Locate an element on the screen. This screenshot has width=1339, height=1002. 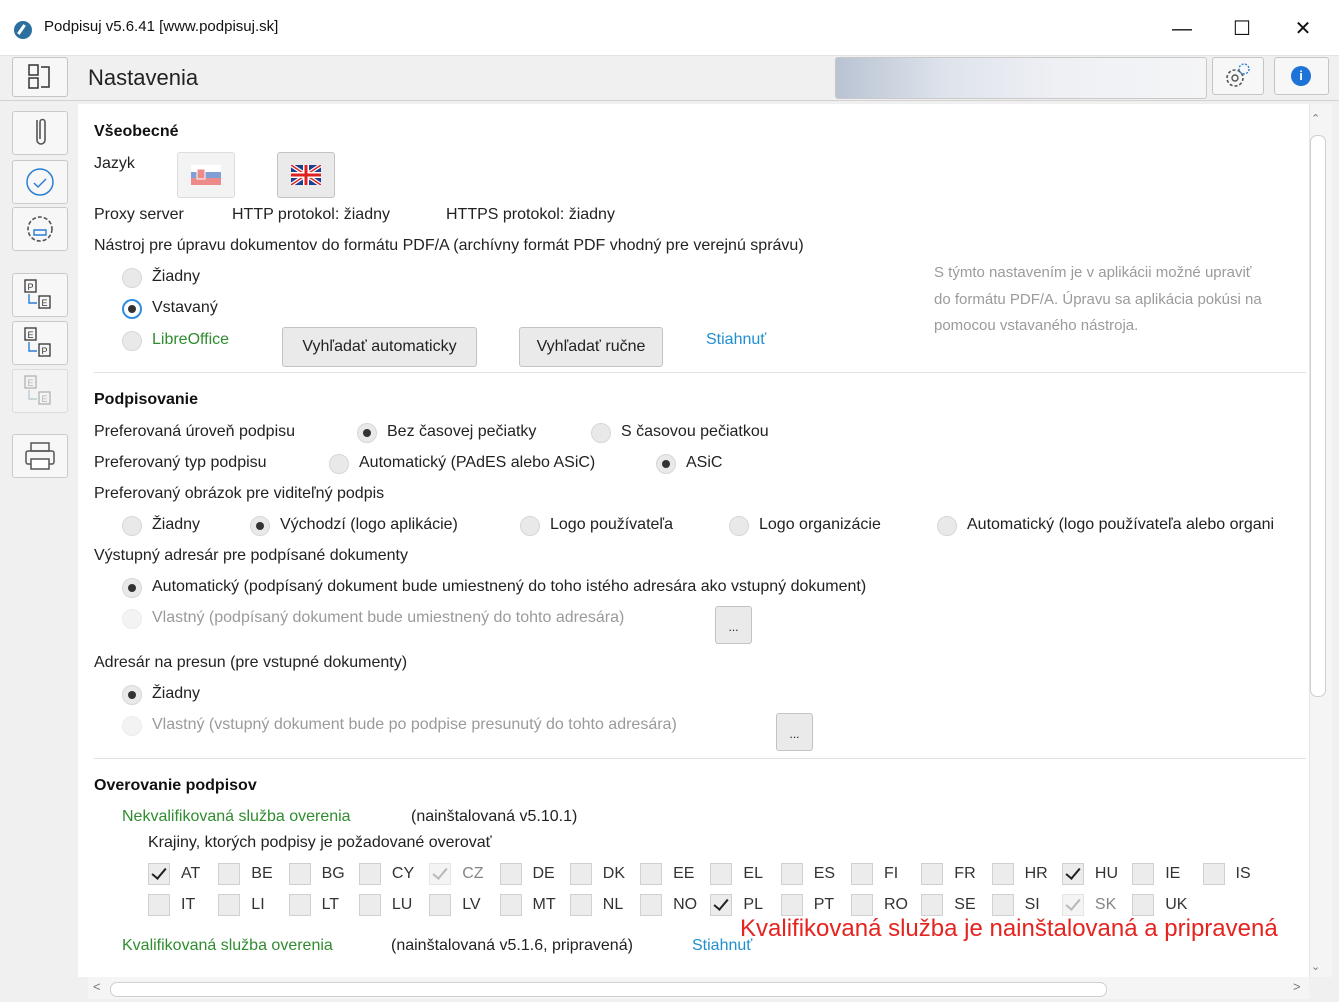
country-checkbox-lt is located at coordinates (299, 905).